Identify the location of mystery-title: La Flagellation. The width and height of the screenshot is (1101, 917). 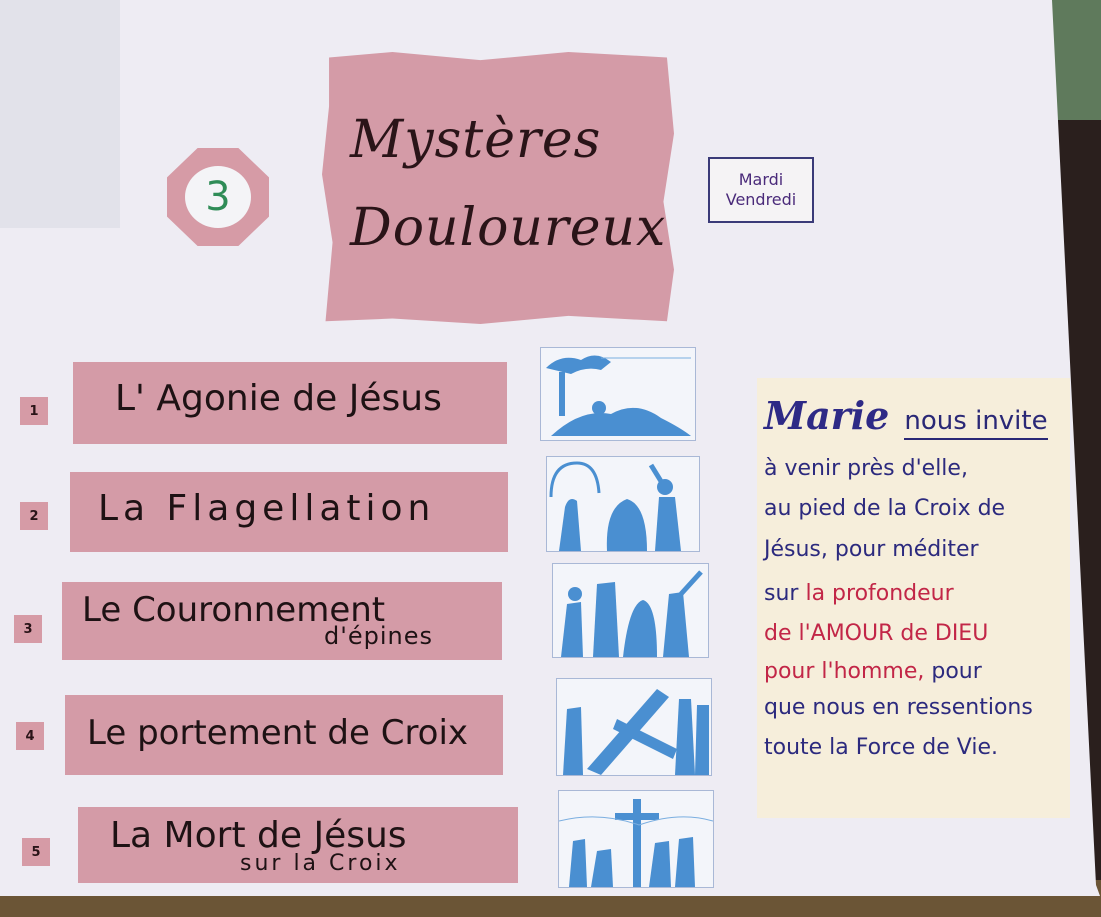
(267, 508).